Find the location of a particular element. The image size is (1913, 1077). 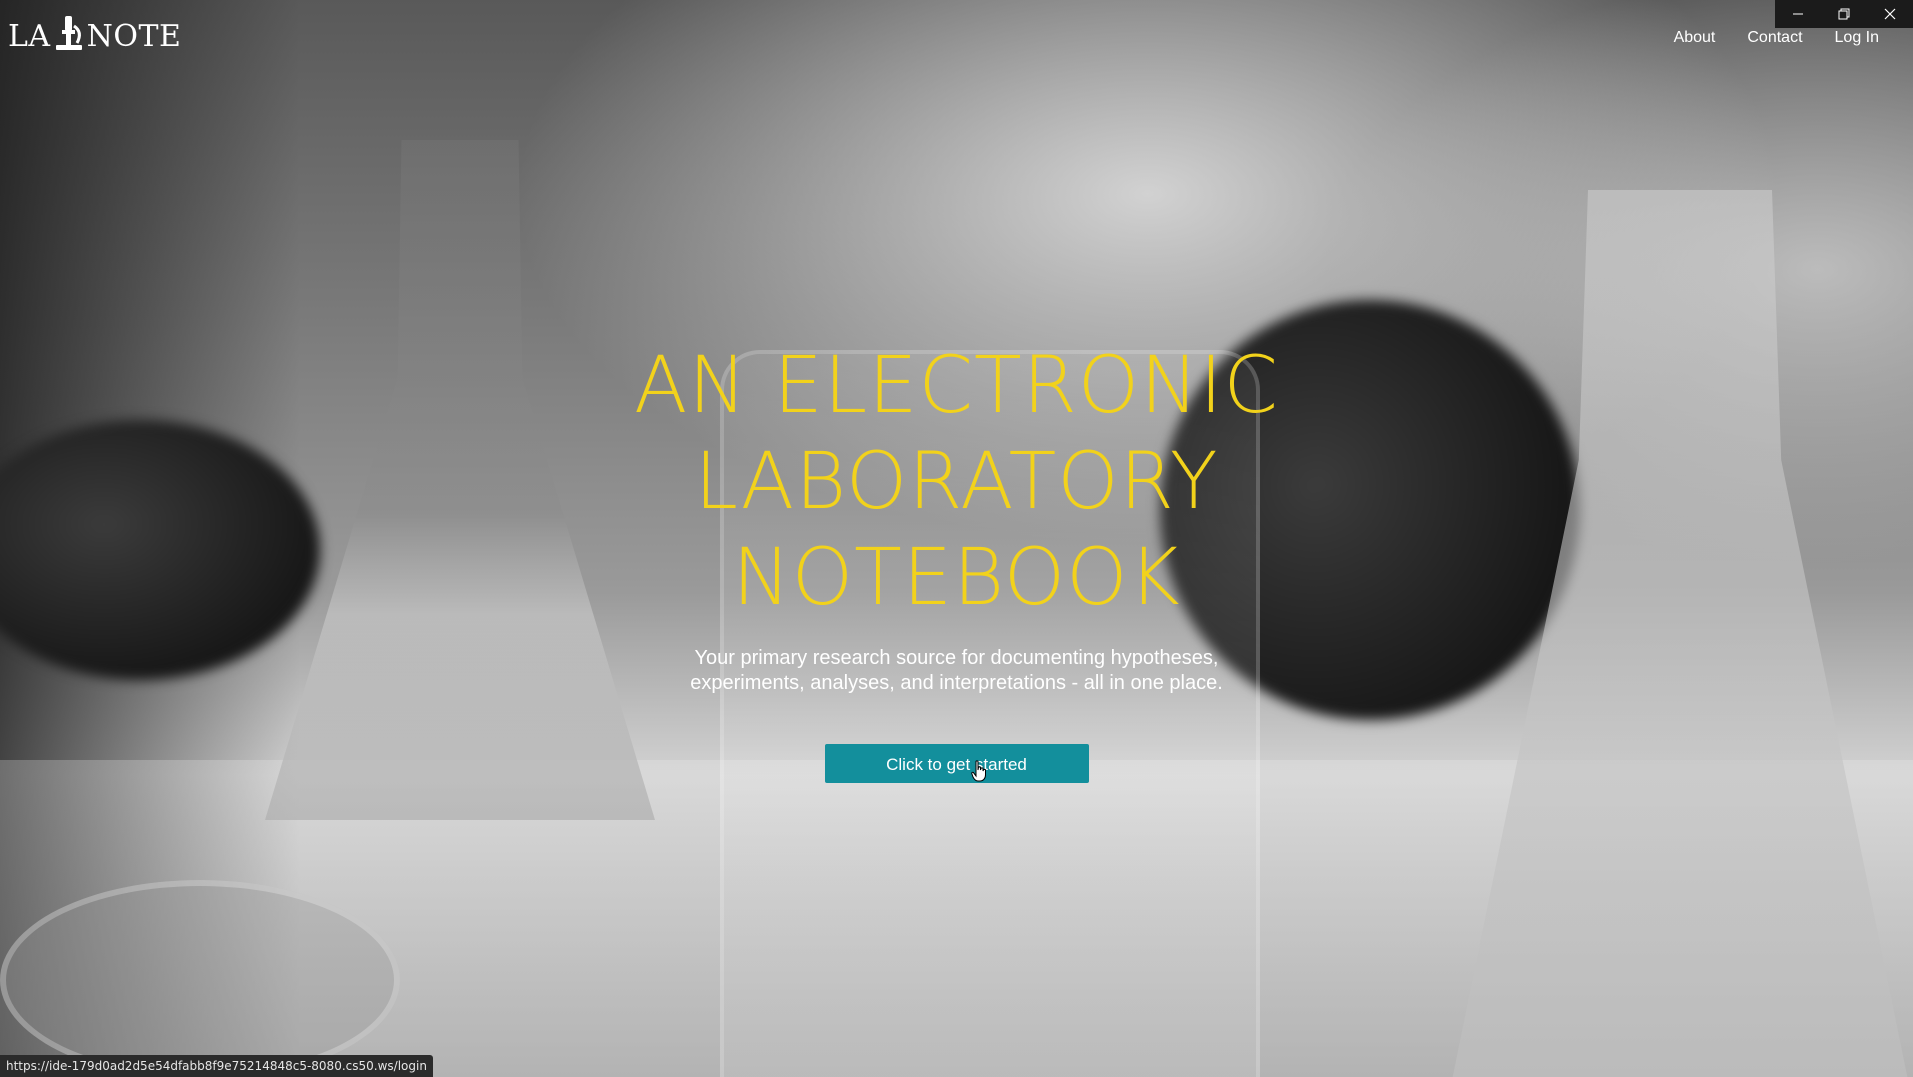

nav-link-login: Log In is located at coordinates (1857, 38).